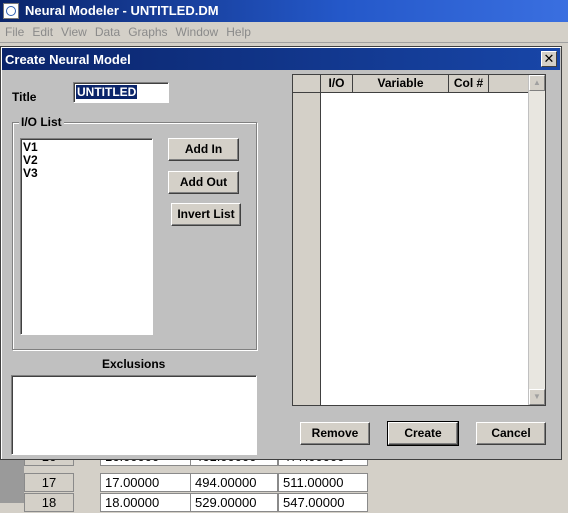 The image size is (568, 513). Describe the element at coordinates (509, 84) in the screenshot. I see `column-header-empty` at that location.